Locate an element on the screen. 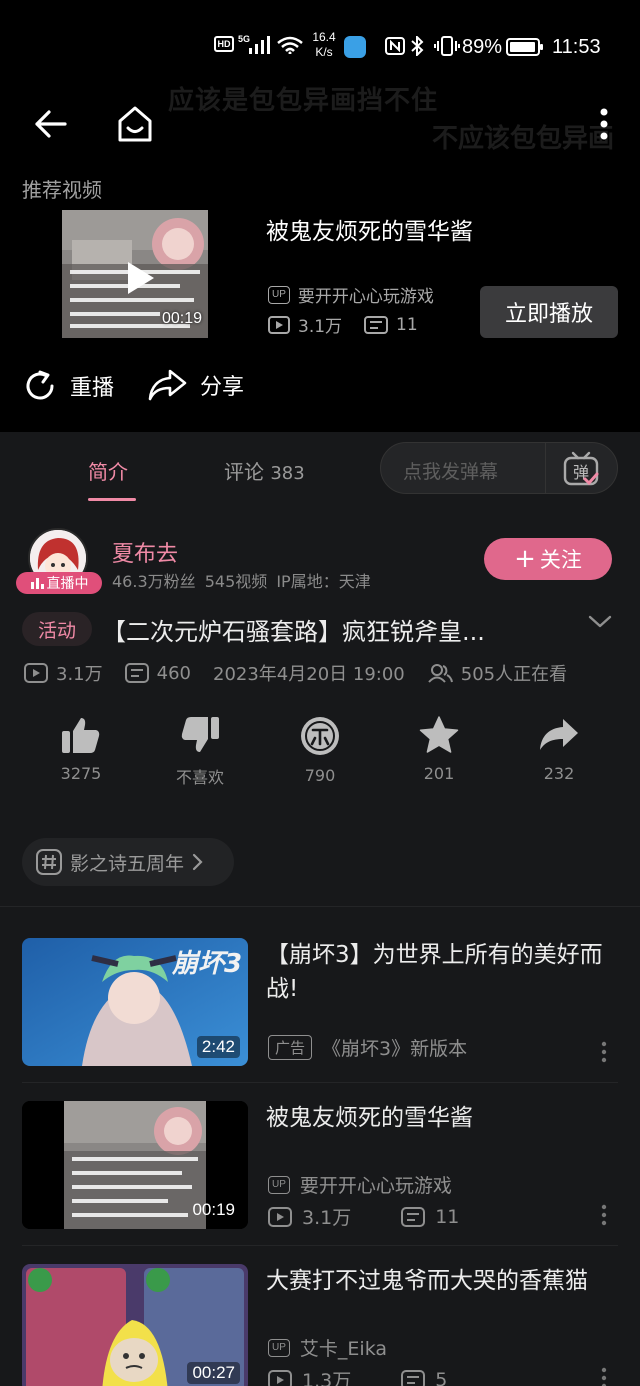  topic-chip: 影之诗五周年 is located at coordinates (128, 862).